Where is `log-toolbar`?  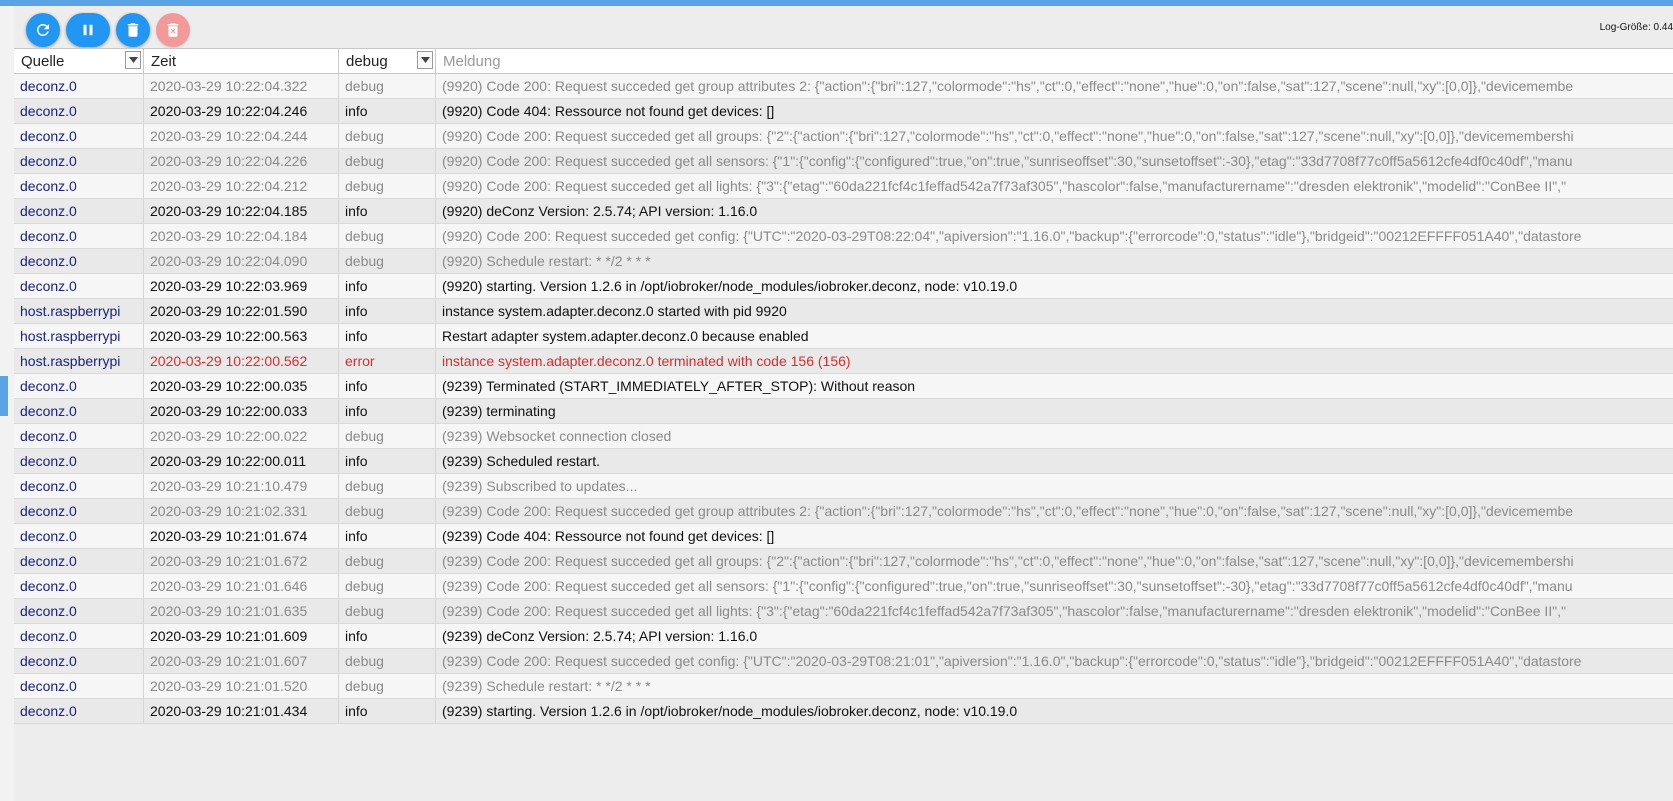
log-toolbar is located at coordinates (108, 30).